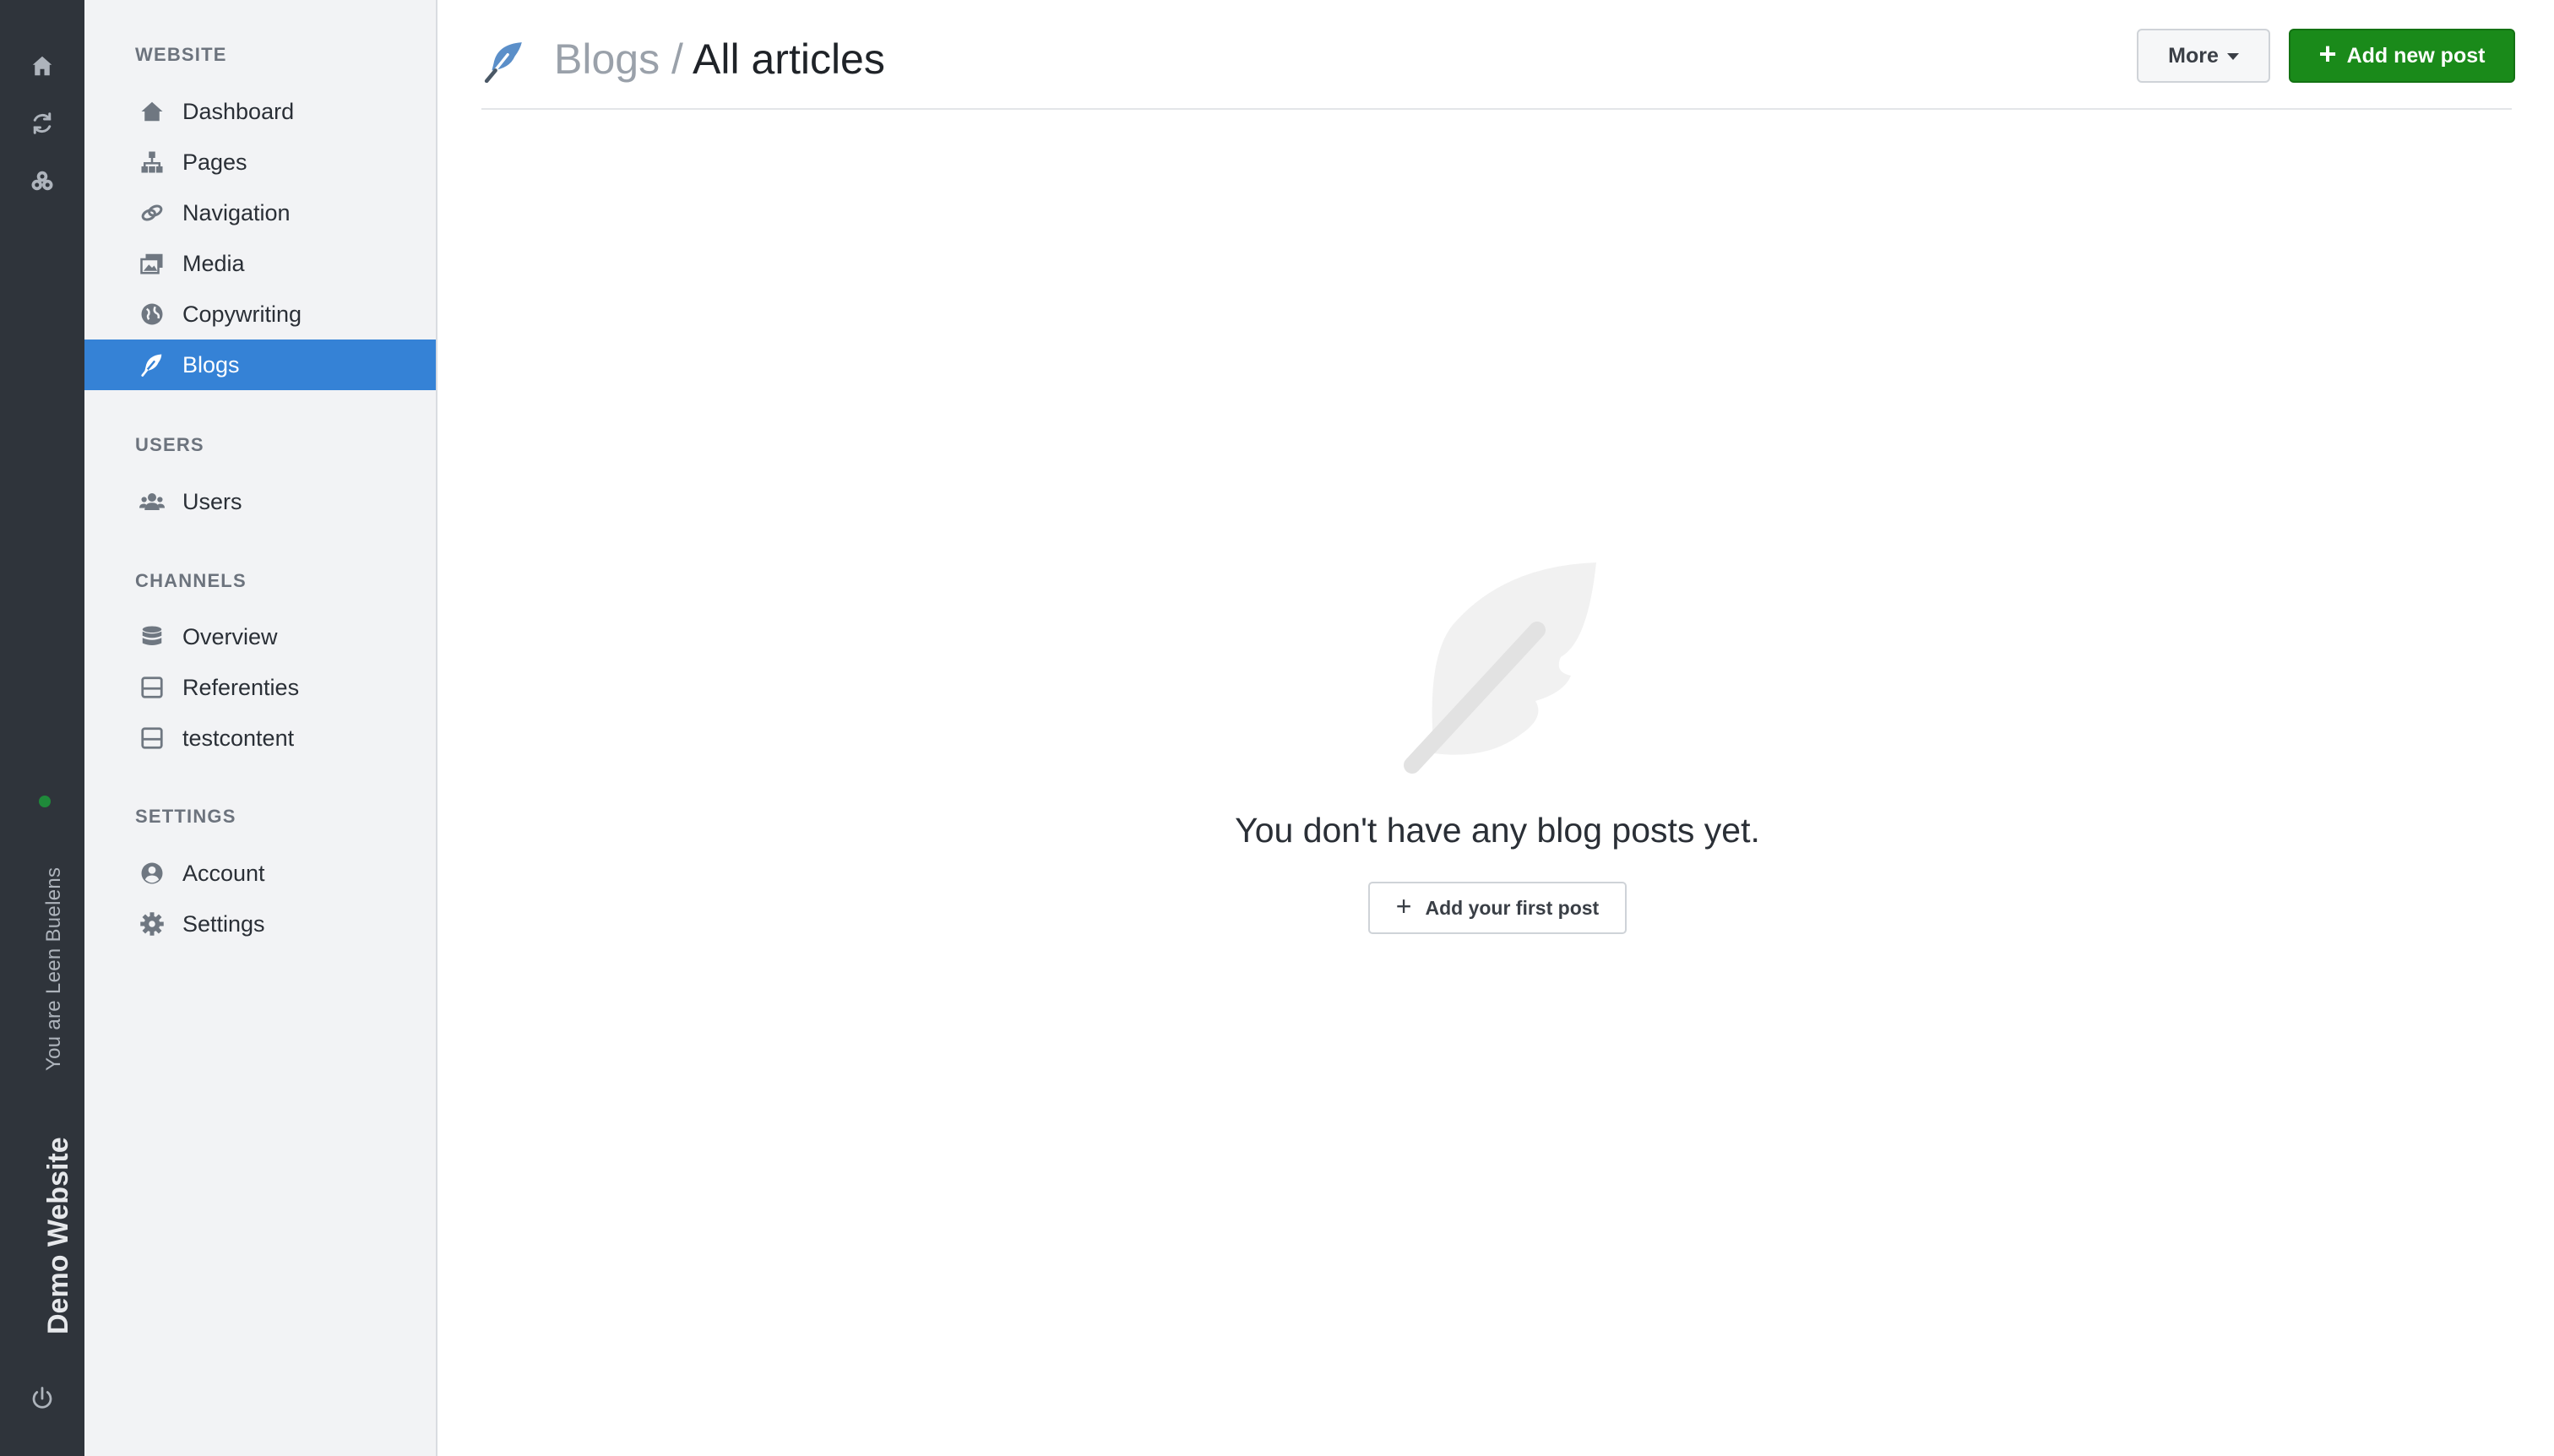 This screenshot has height=1456, width=2554. Describe the element at coordinates (152, 502) in the screenshot. I see `users-icon` at that location.